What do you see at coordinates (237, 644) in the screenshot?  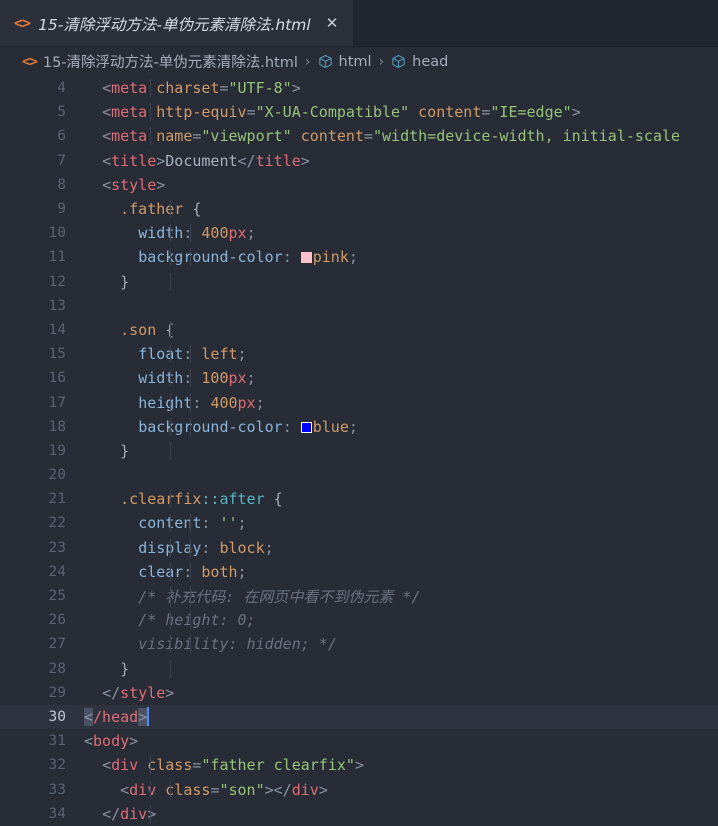 I see `code-comment: visibility: hidden; */` at bounding box center [237, 644].